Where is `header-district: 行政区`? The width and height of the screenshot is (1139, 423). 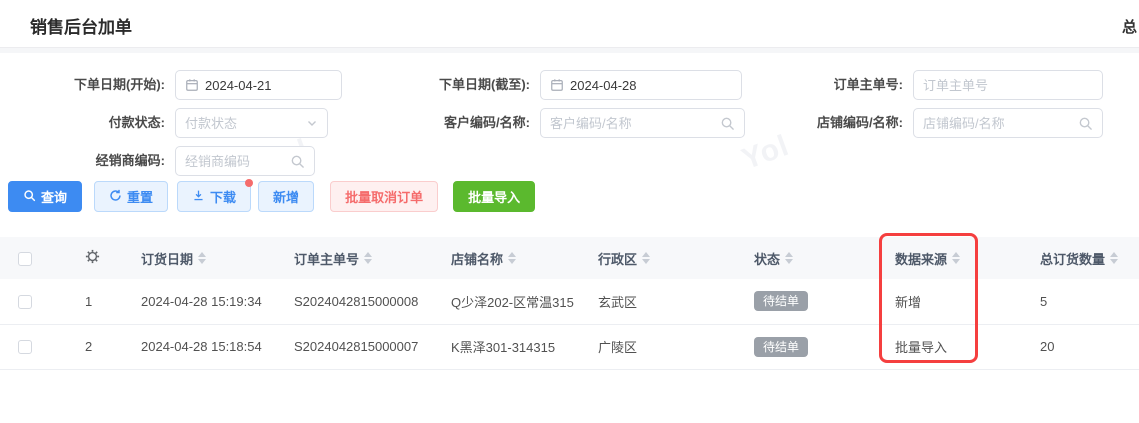 header-district: 行政区 is located at coordinates (618, 259).